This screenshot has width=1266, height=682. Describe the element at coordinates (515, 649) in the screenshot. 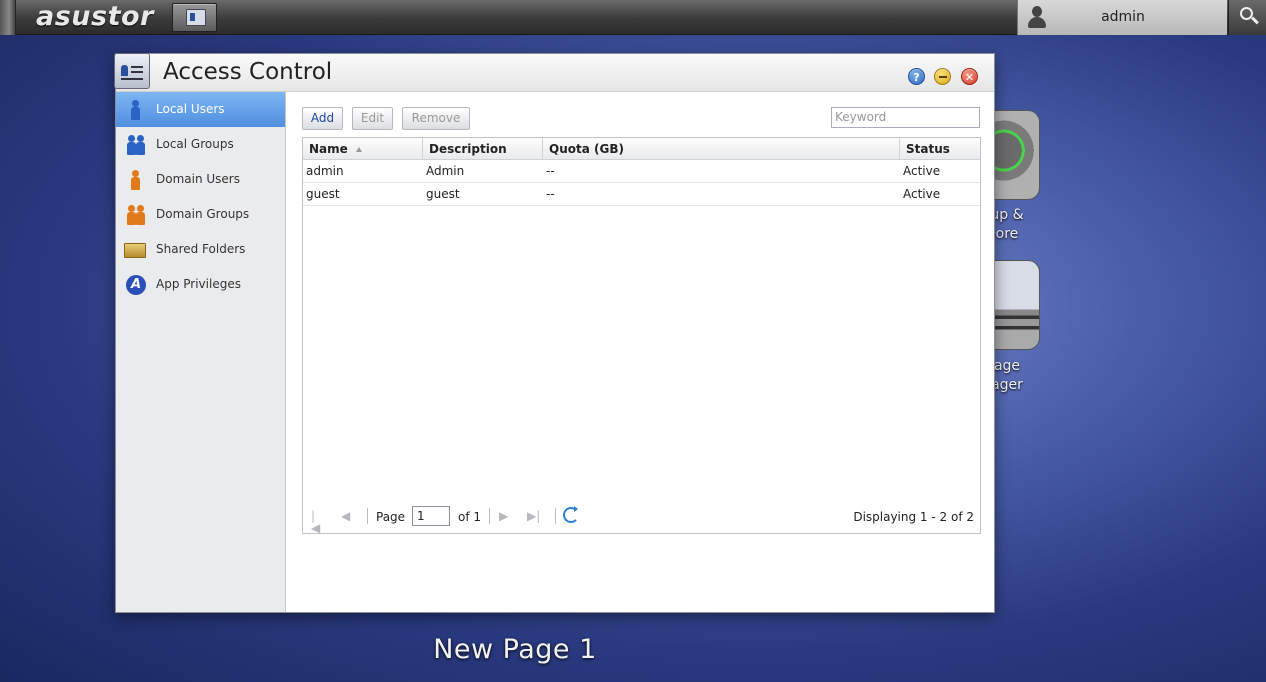

I see `desktop-page-label: New Page 1` at that location.